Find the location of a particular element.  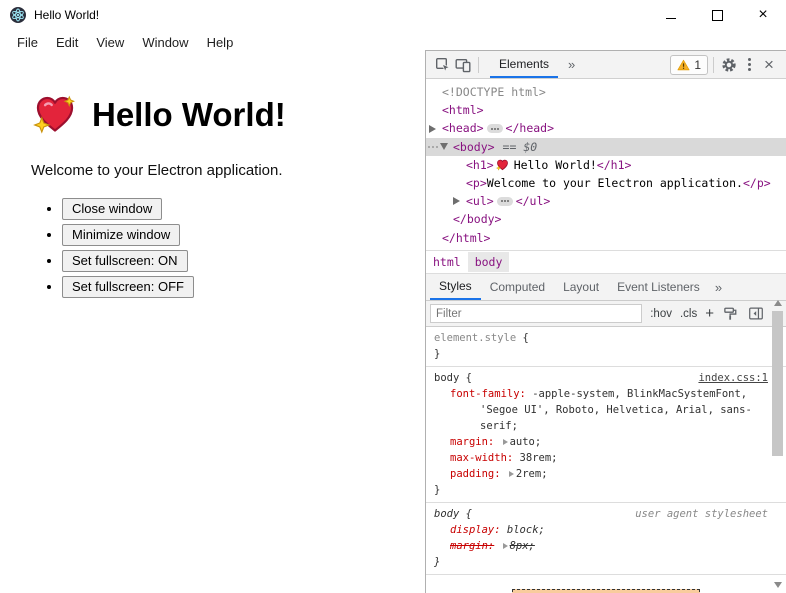

scrollbar-thumb is located at coordinates (777, 383).